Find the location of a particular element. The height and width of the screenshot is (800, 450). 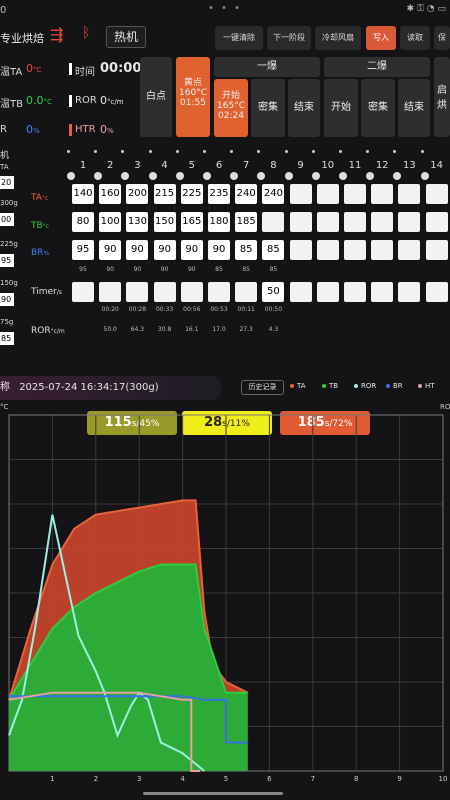

first-crack-dense-button: 密集 is located at coordinates (268, 108).